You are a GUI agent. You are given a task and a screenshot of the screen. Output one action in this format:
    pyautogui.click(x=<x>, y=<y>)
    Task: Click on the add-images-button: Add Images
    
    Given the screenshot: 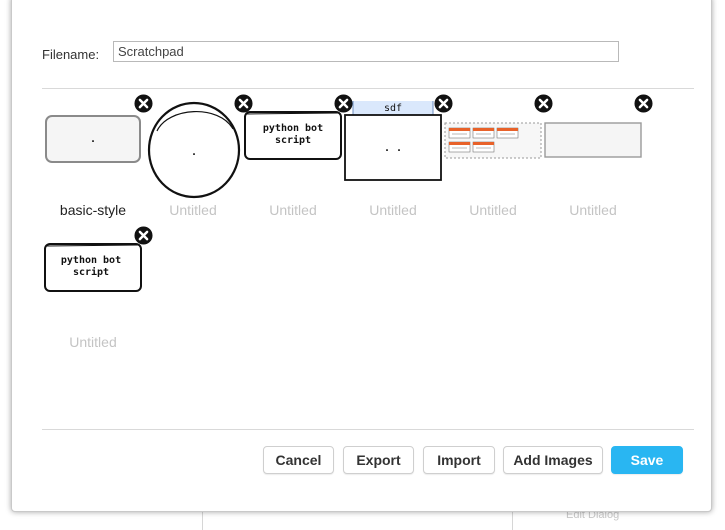 What is the action you would take?
    pyautogui.click(x=553, y=460)
    